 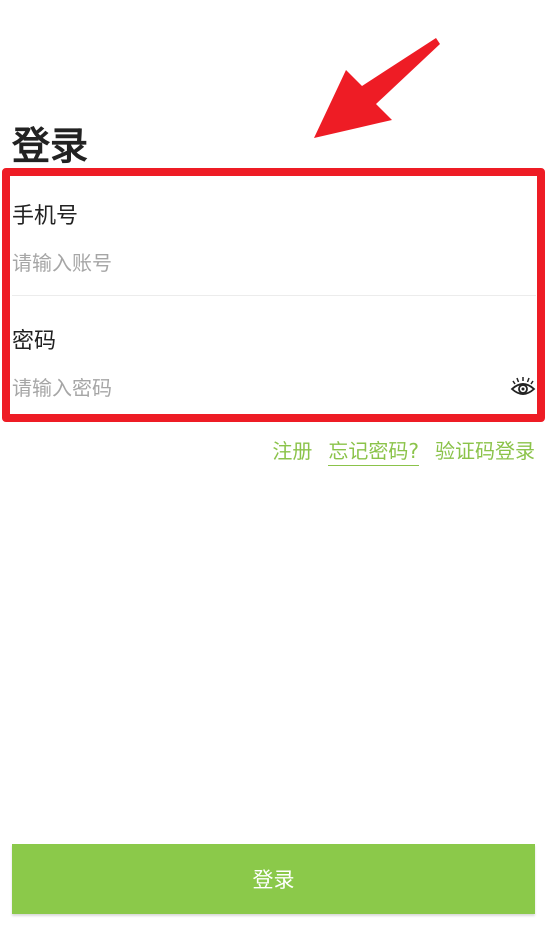 I want to click on sms-login-link: 验证码登录, so click(x=485, y=451).